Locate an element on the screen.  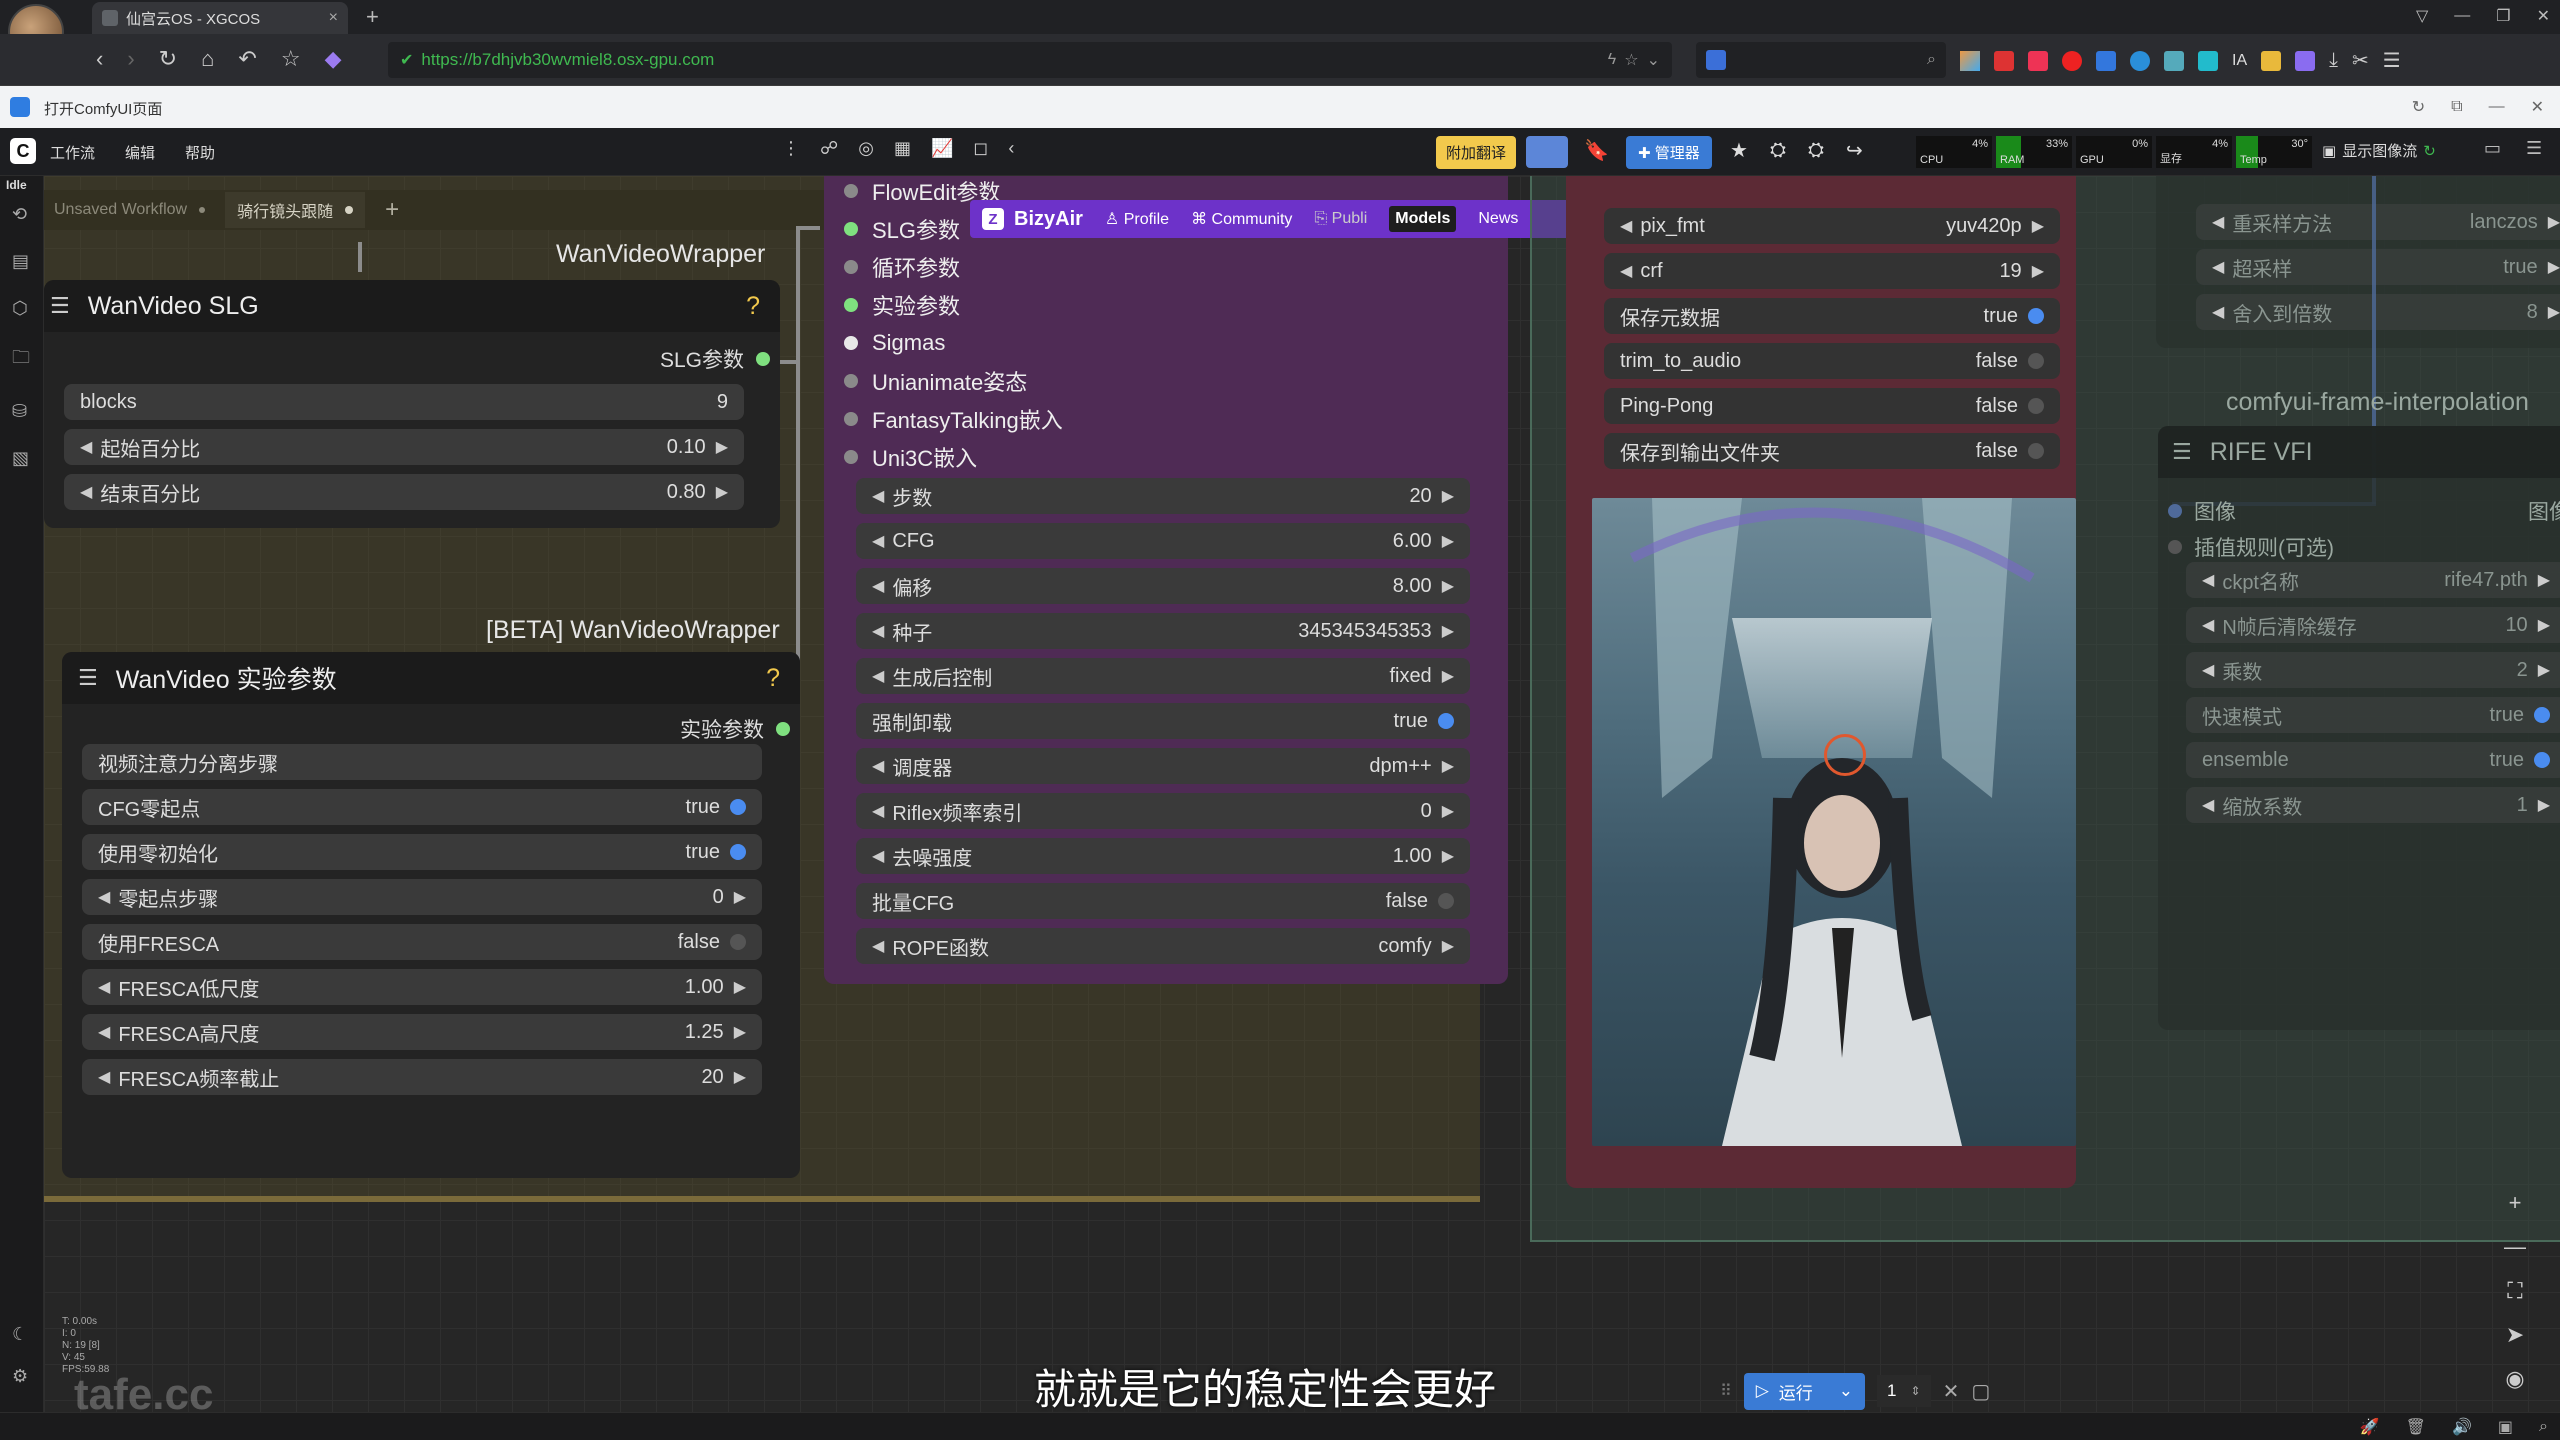
input-slot: Uni3C嵌入 is located at coordinates (953, 457).